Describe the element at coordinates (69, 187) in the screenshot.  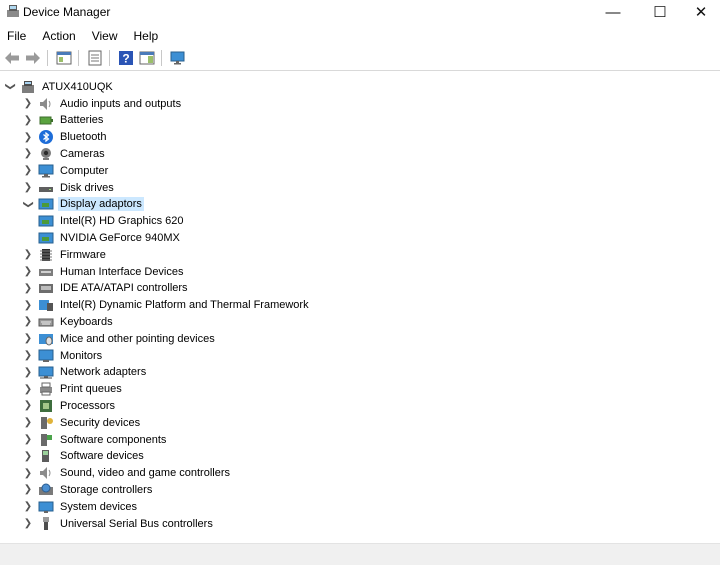
I see `tree-category-disk-drives: ❯ Disk drives` at that location.